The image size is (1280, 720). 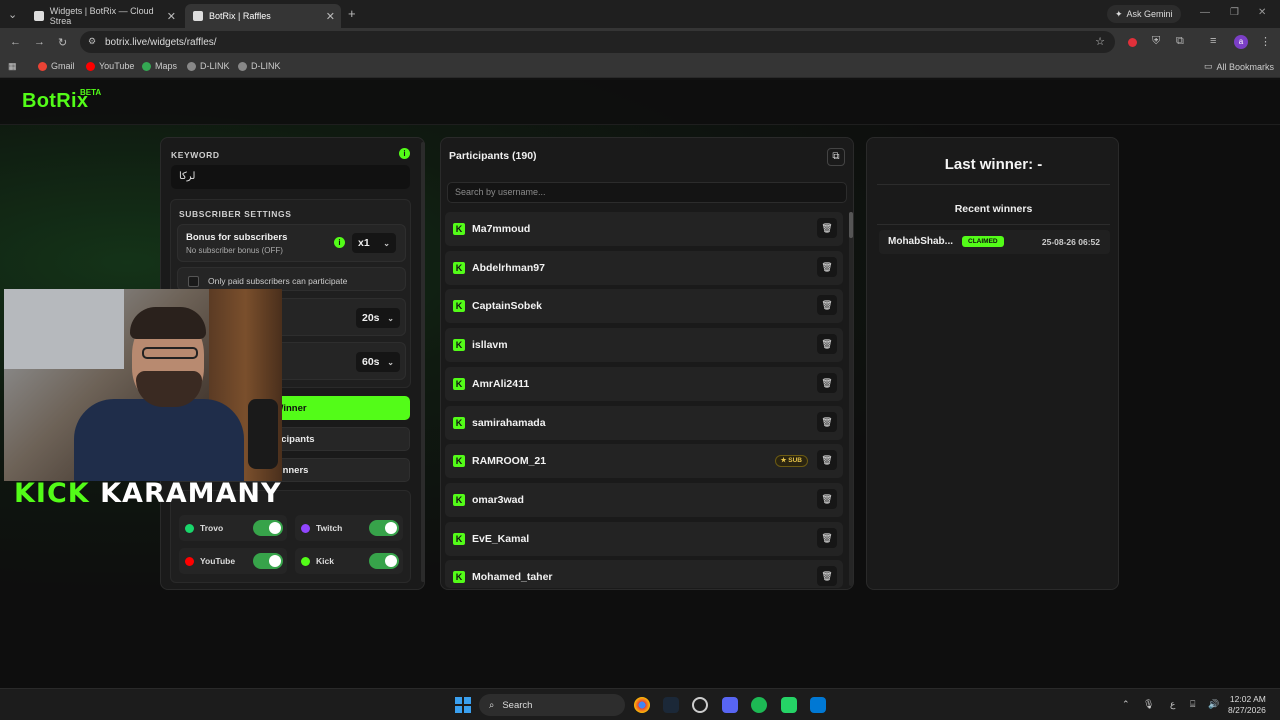 What do you see at coordinates (644, 461) in the screenshot?
I see `list-item: K RAMROOM_21 ★ SUB 🗑` at bounding box center [644, 461].